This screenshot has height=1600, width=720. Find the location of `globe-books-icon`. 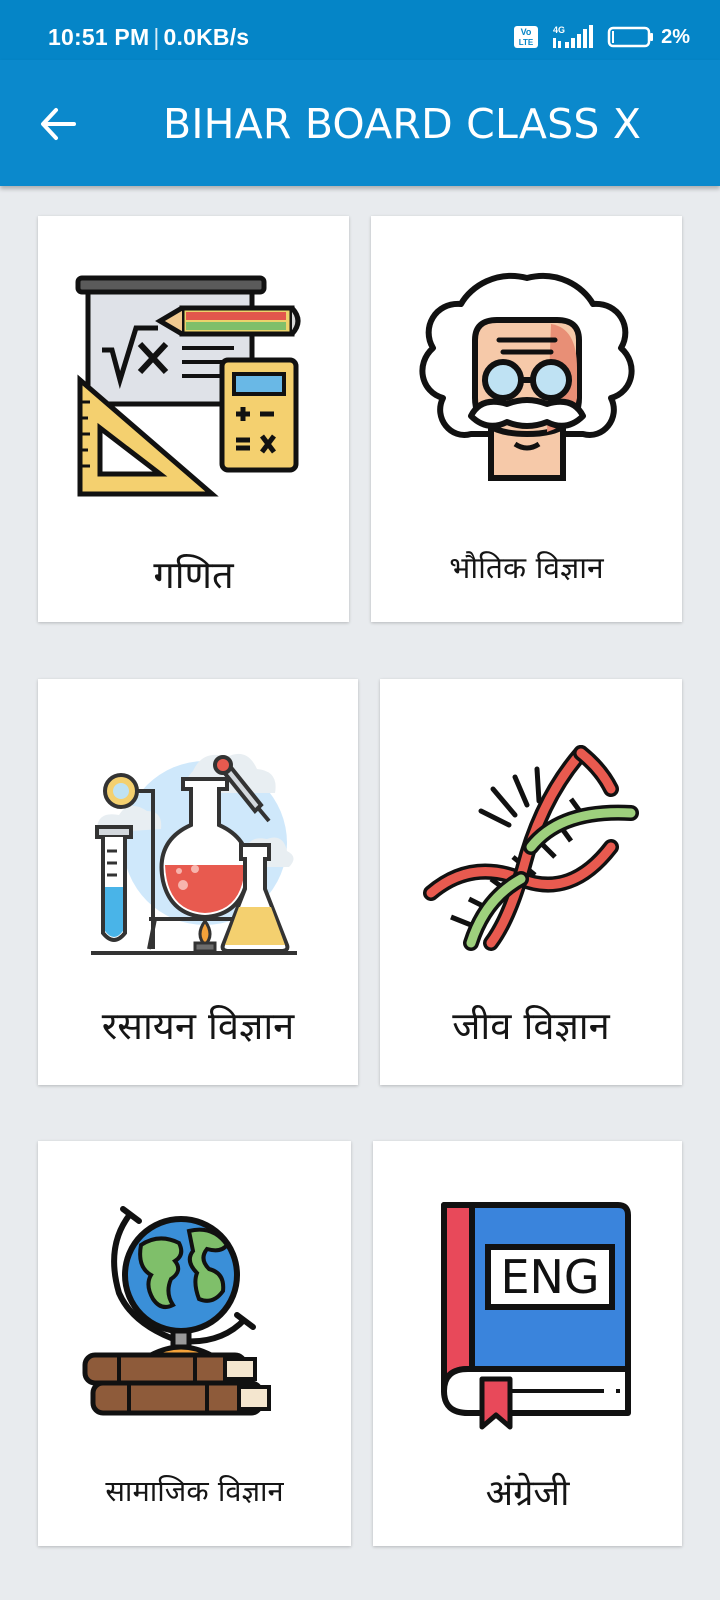

globe-books-icon is located at coordinates (176, 1311).